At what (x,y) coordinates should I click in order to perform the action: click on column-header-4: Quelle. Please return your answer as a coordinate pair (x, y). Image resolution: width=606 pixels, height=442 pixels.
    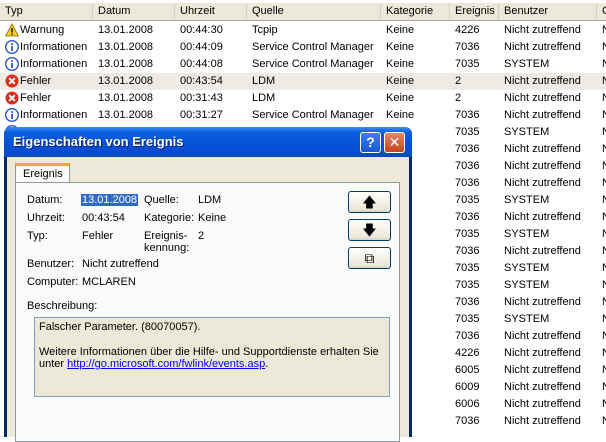
    Looking at the image, I should click on (314, 11).